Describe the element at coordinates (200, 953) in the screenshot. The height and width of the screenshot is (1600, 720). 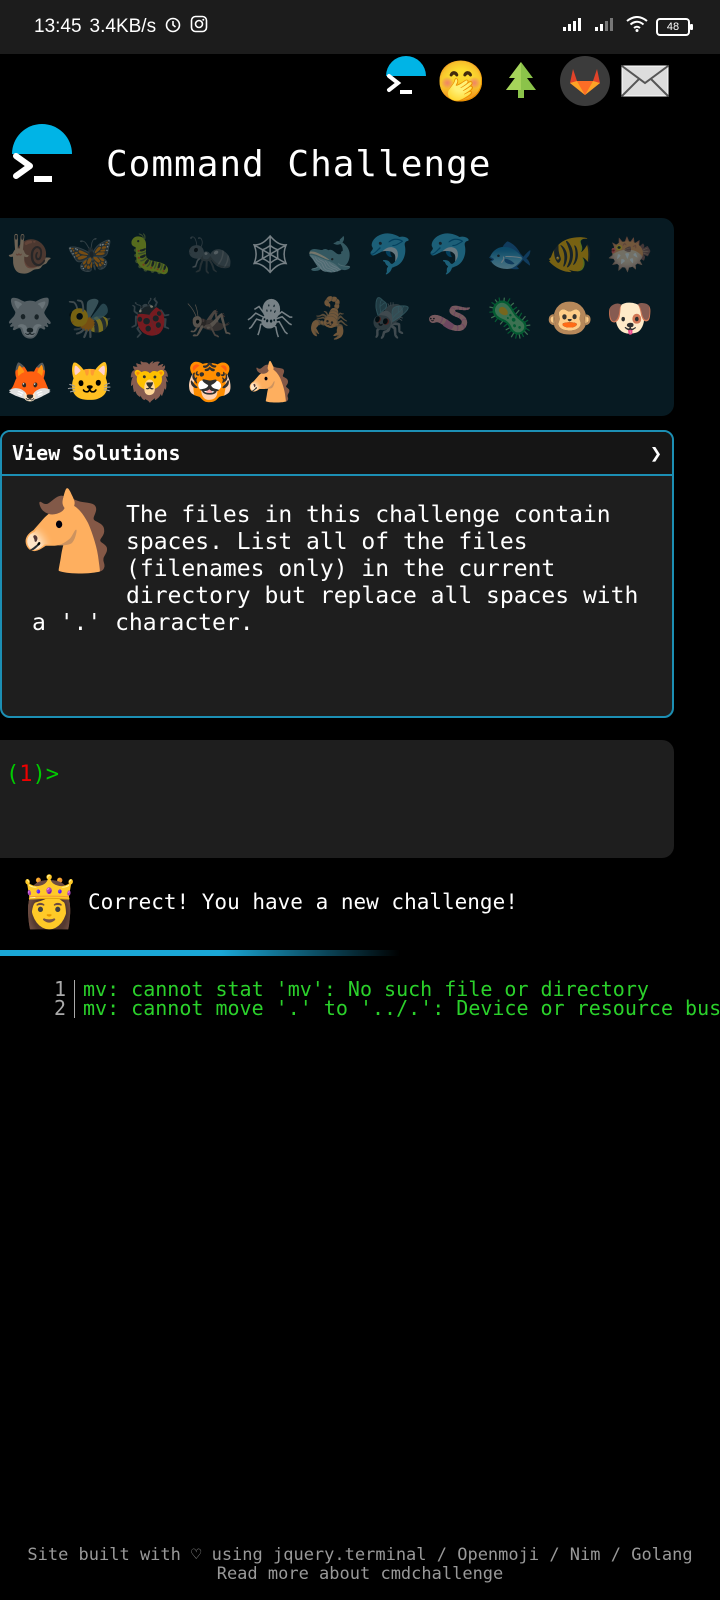
I see `progress-bar` at that location.